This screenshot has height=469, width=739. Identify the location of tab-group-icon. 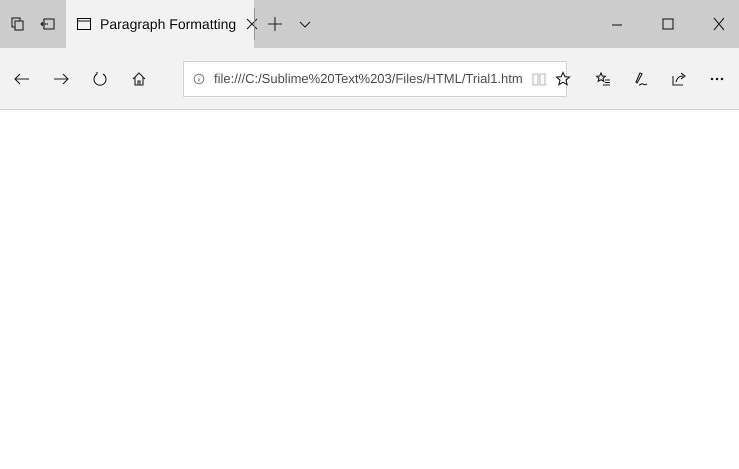
(18, 24).